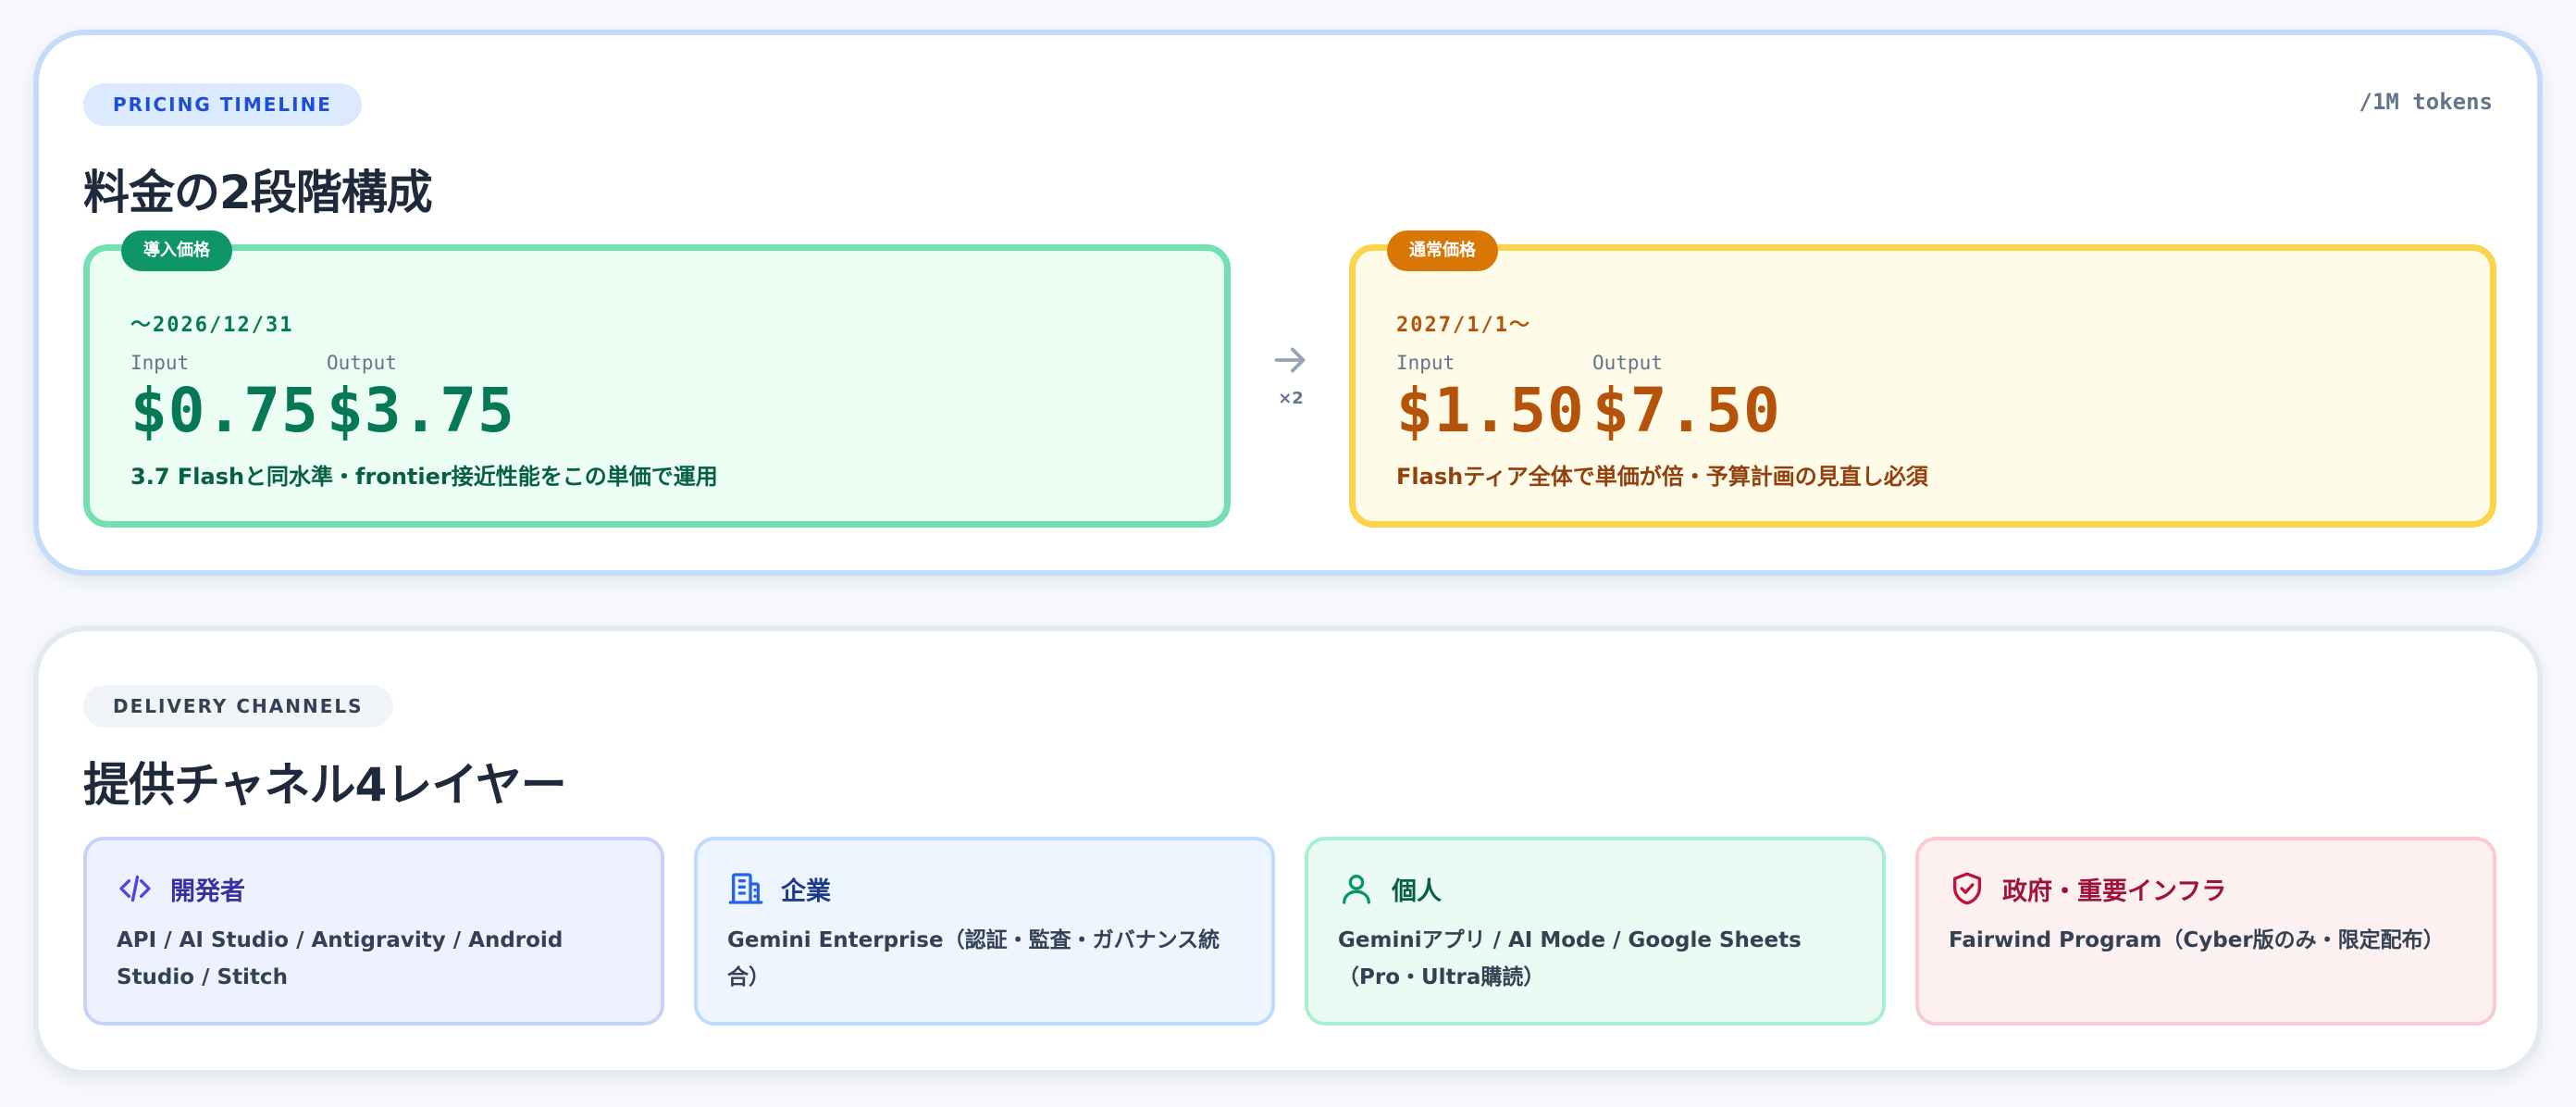 The width and height of the screenshot is (2576, 1107). Describe the element at coordinates (160, 363) in the screenshot. I see `intro-input-label: Input` at that location.